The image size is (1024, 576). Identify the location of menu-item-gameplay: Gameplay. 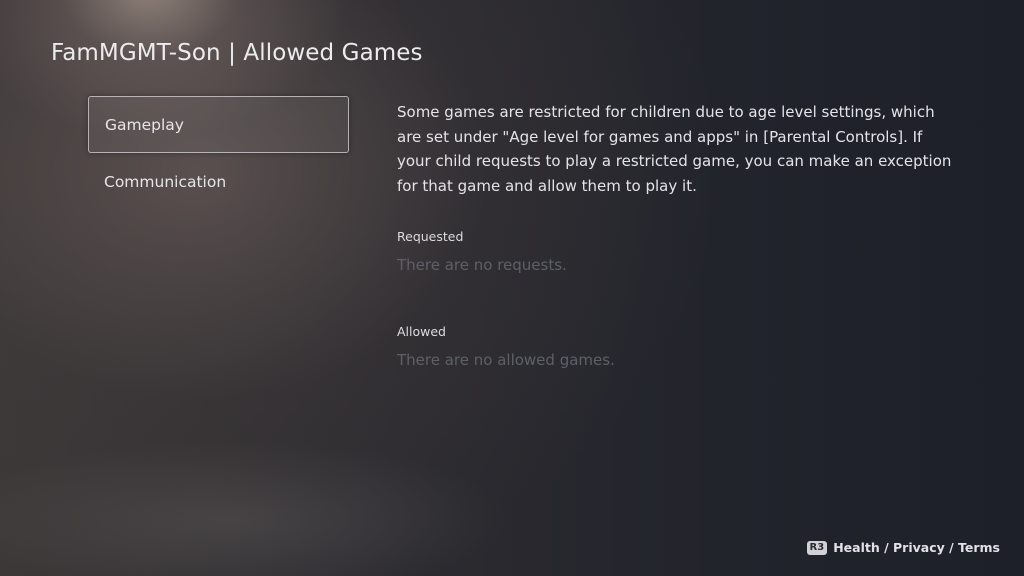
(218, 124).